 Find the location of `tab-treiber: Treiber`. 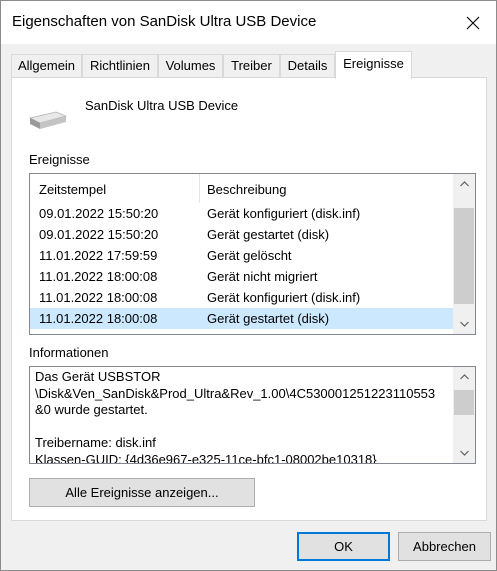

tab-treiber: Treiber is located at coordinates (251, 66).